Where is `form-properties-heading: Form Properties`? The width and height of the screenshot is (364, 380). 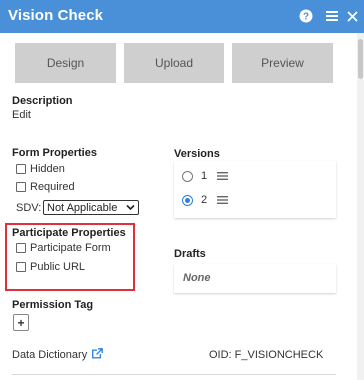
form-properties-heading: Form Properties is located at coordinates (54, 153).